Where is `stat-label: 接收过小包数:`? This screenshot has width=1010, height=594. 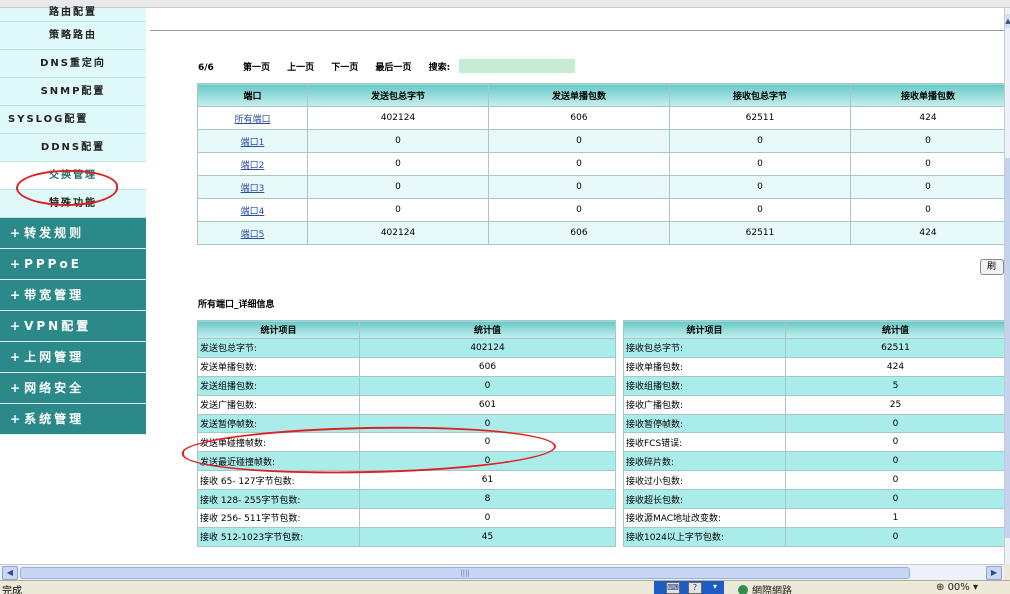 stat-label: 接收过小包数: is located at coordinates (704, 480).